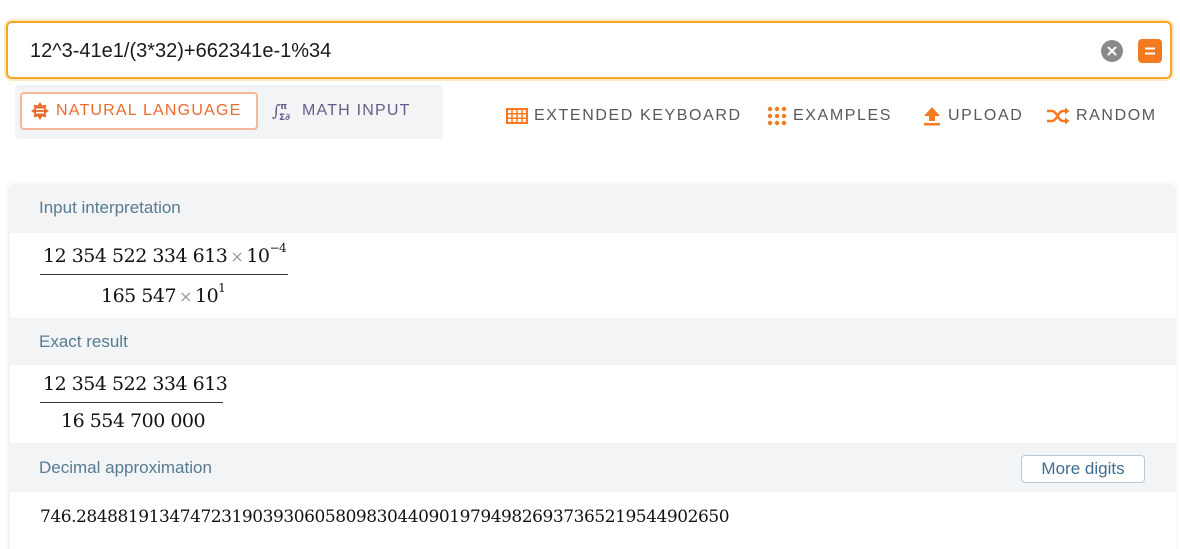 The image size is (1180, 549). I want to click on tab-math-input-label: MATH INPUT, so click(356, 110).